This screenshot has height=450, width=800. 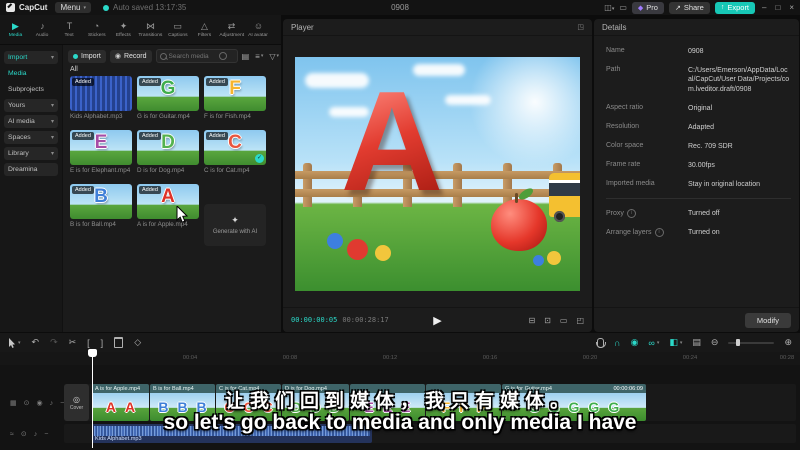 I want to click on feature-tab: ☺ AI avatar, so click(x=258, y=29).